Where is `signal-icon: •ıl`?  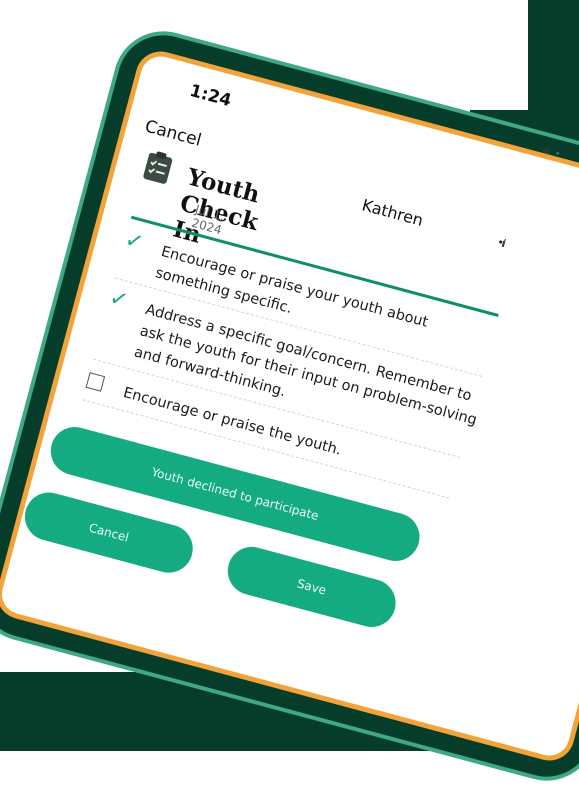
signal-icon: •ıl is located at coordinates (500, 242).